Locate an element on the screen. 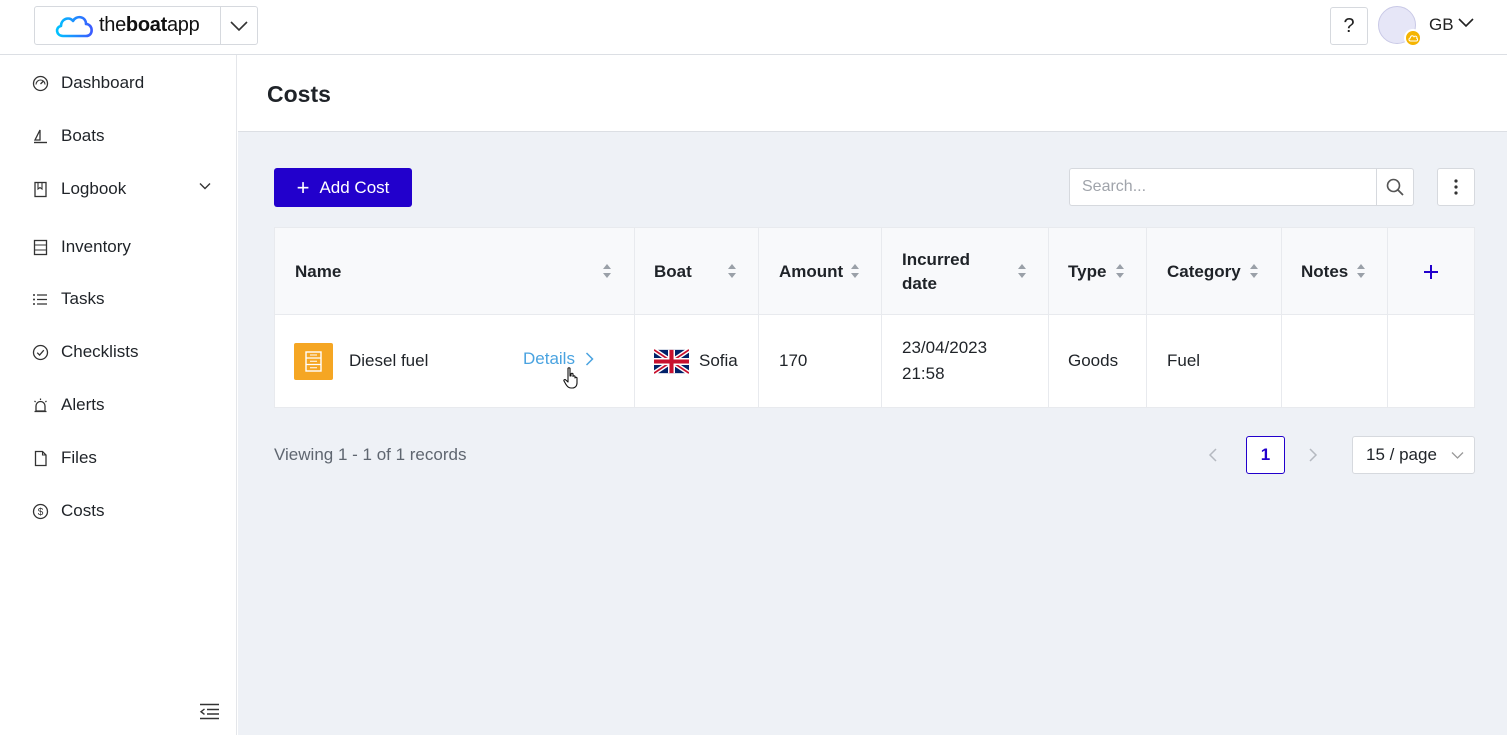 Image resolution: width=1507 pixels, height=735 pixels. cloud-logo-icon is located at coordinates (74, 26).